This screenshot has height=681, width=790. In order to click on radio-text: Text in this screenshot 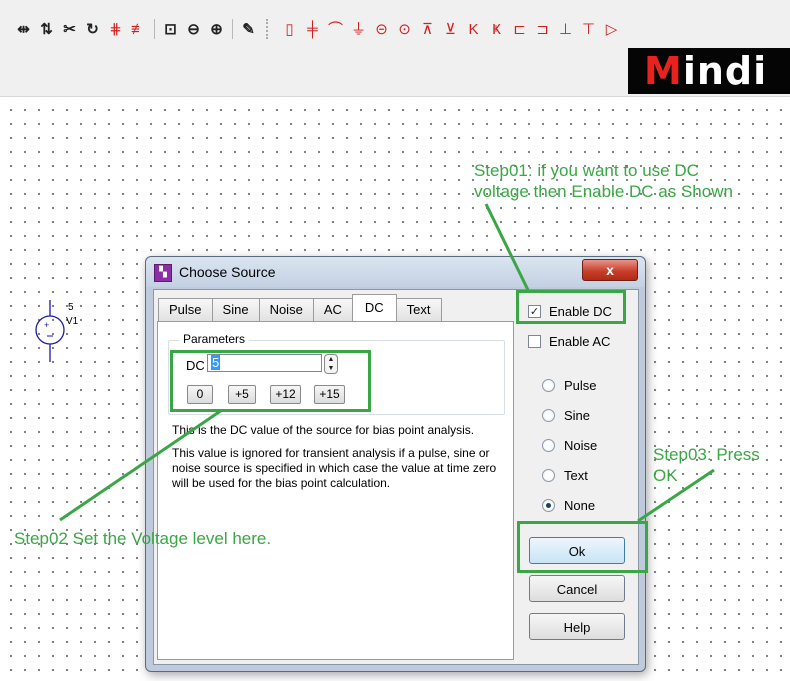, I will do `click(565, 475)`.